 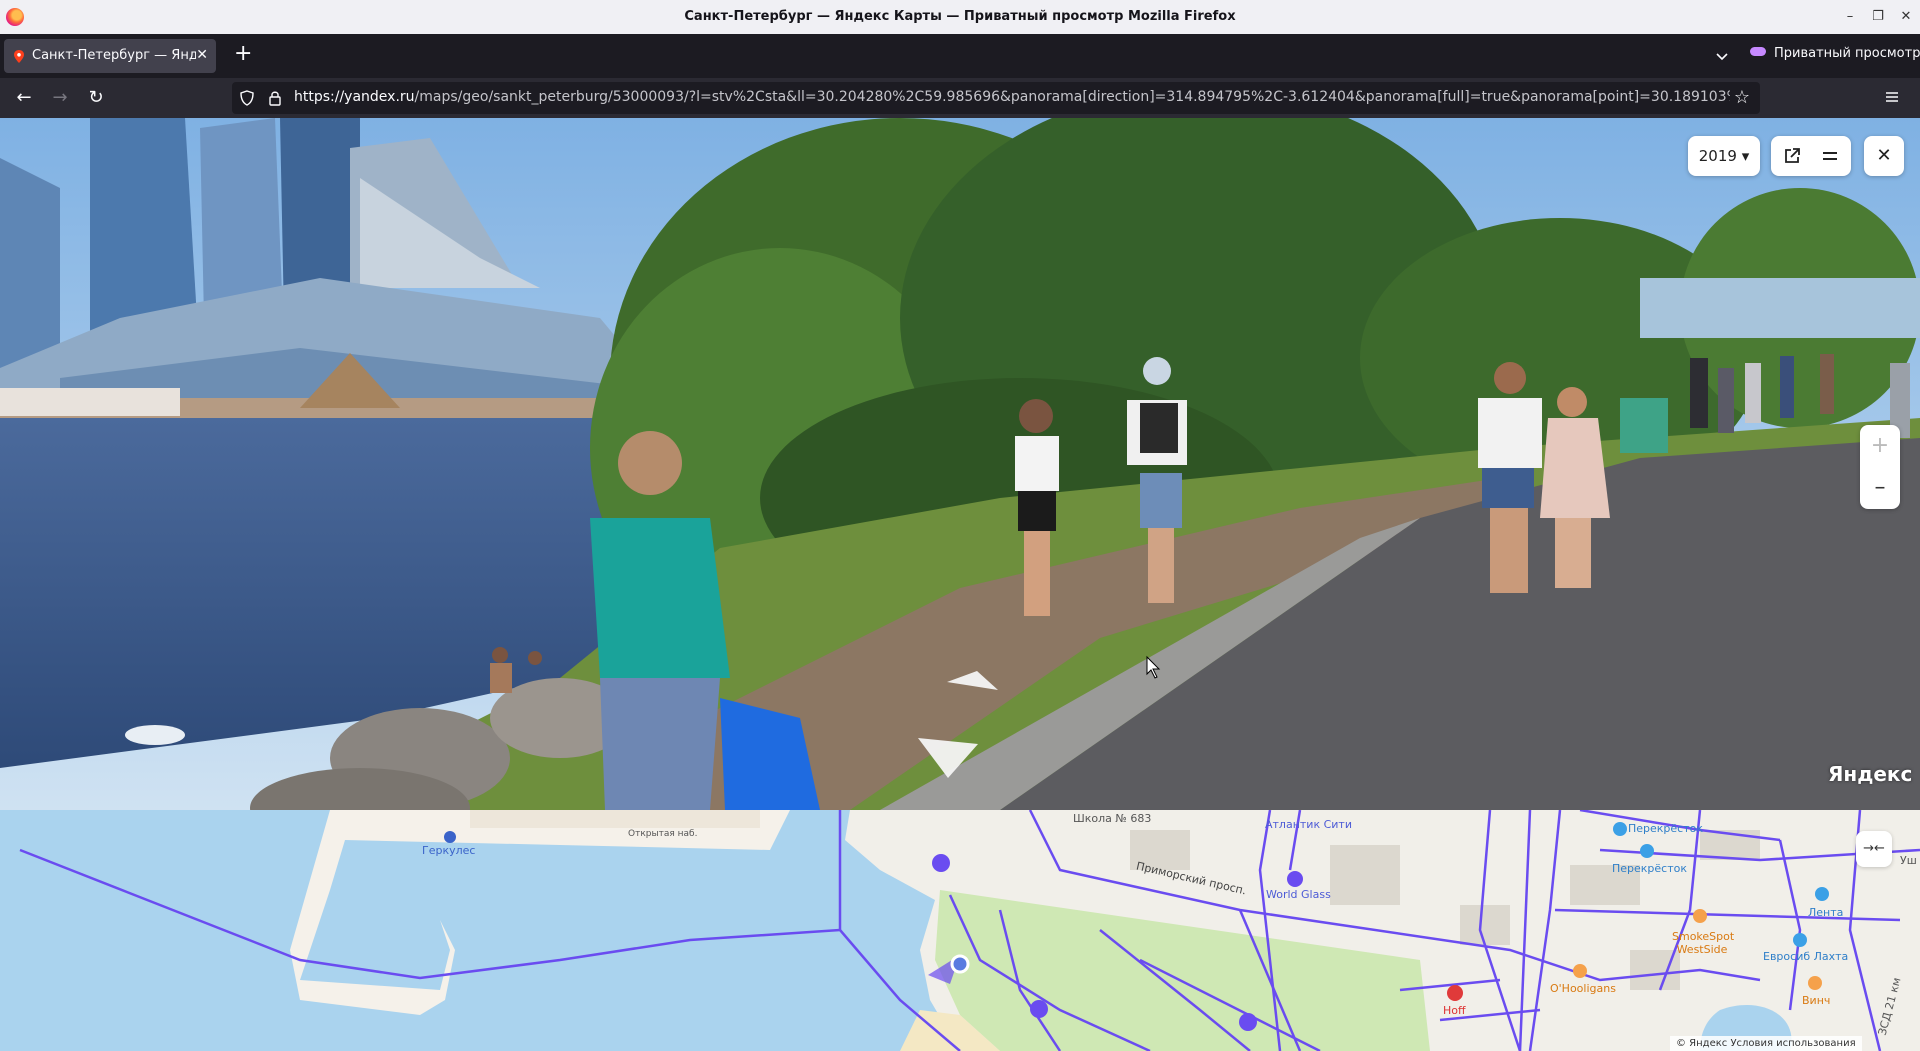 I want to click on panorama-tools, so click(x=1811, y=156).